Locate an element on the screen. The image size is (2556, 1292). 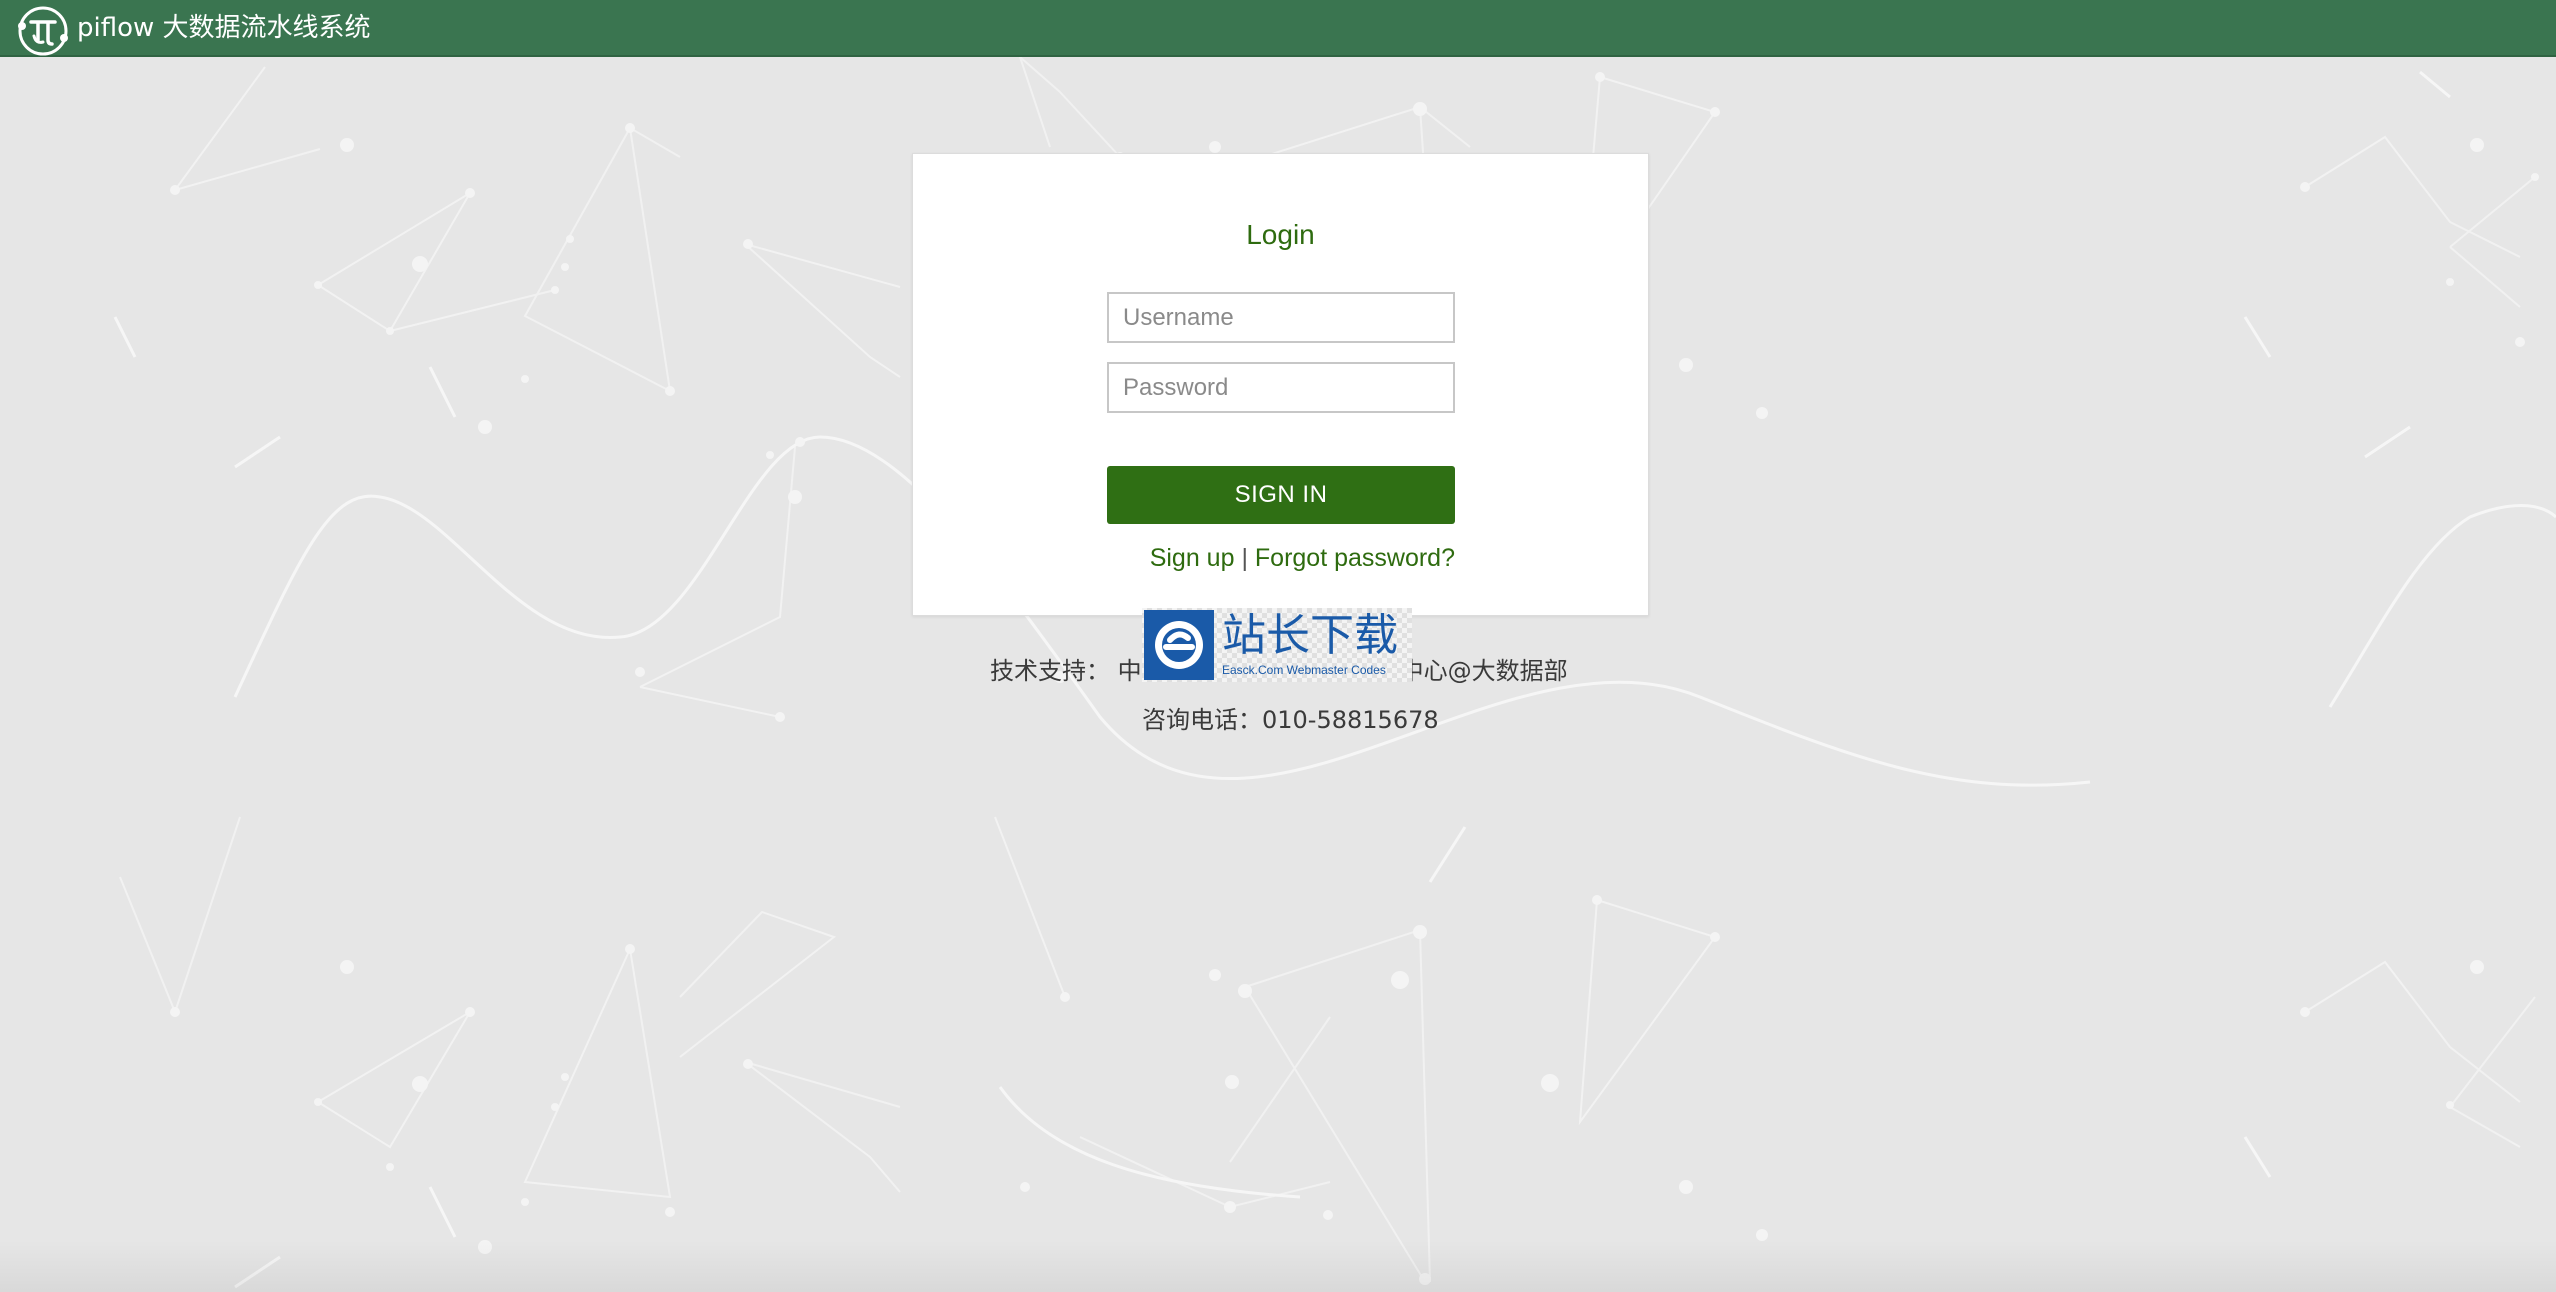
username-input is located at coordinates (1281, 317).